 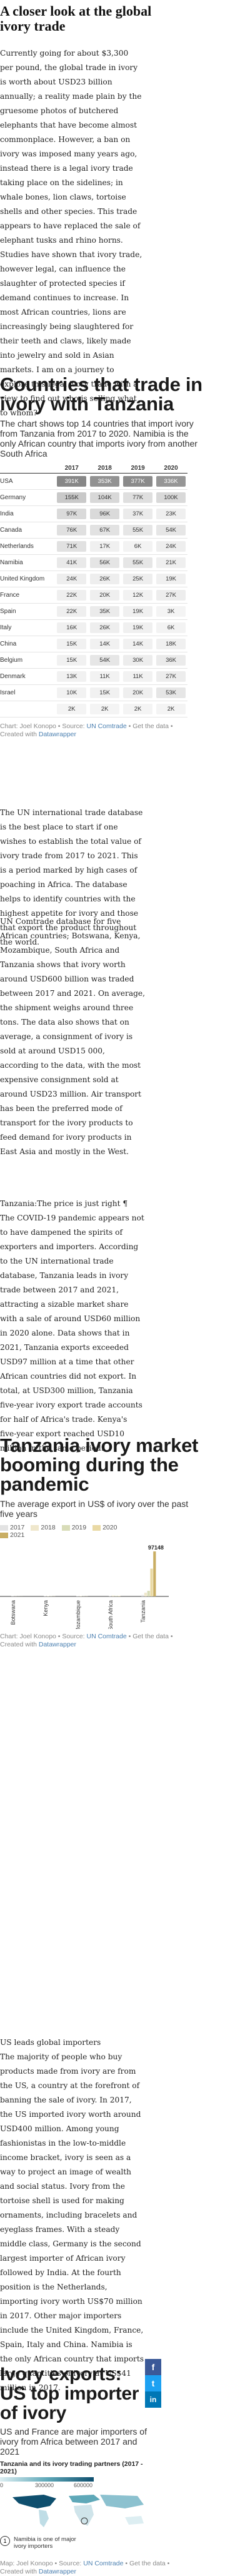 I want to click on table-cell: 26K, so click(x=105, y=628).